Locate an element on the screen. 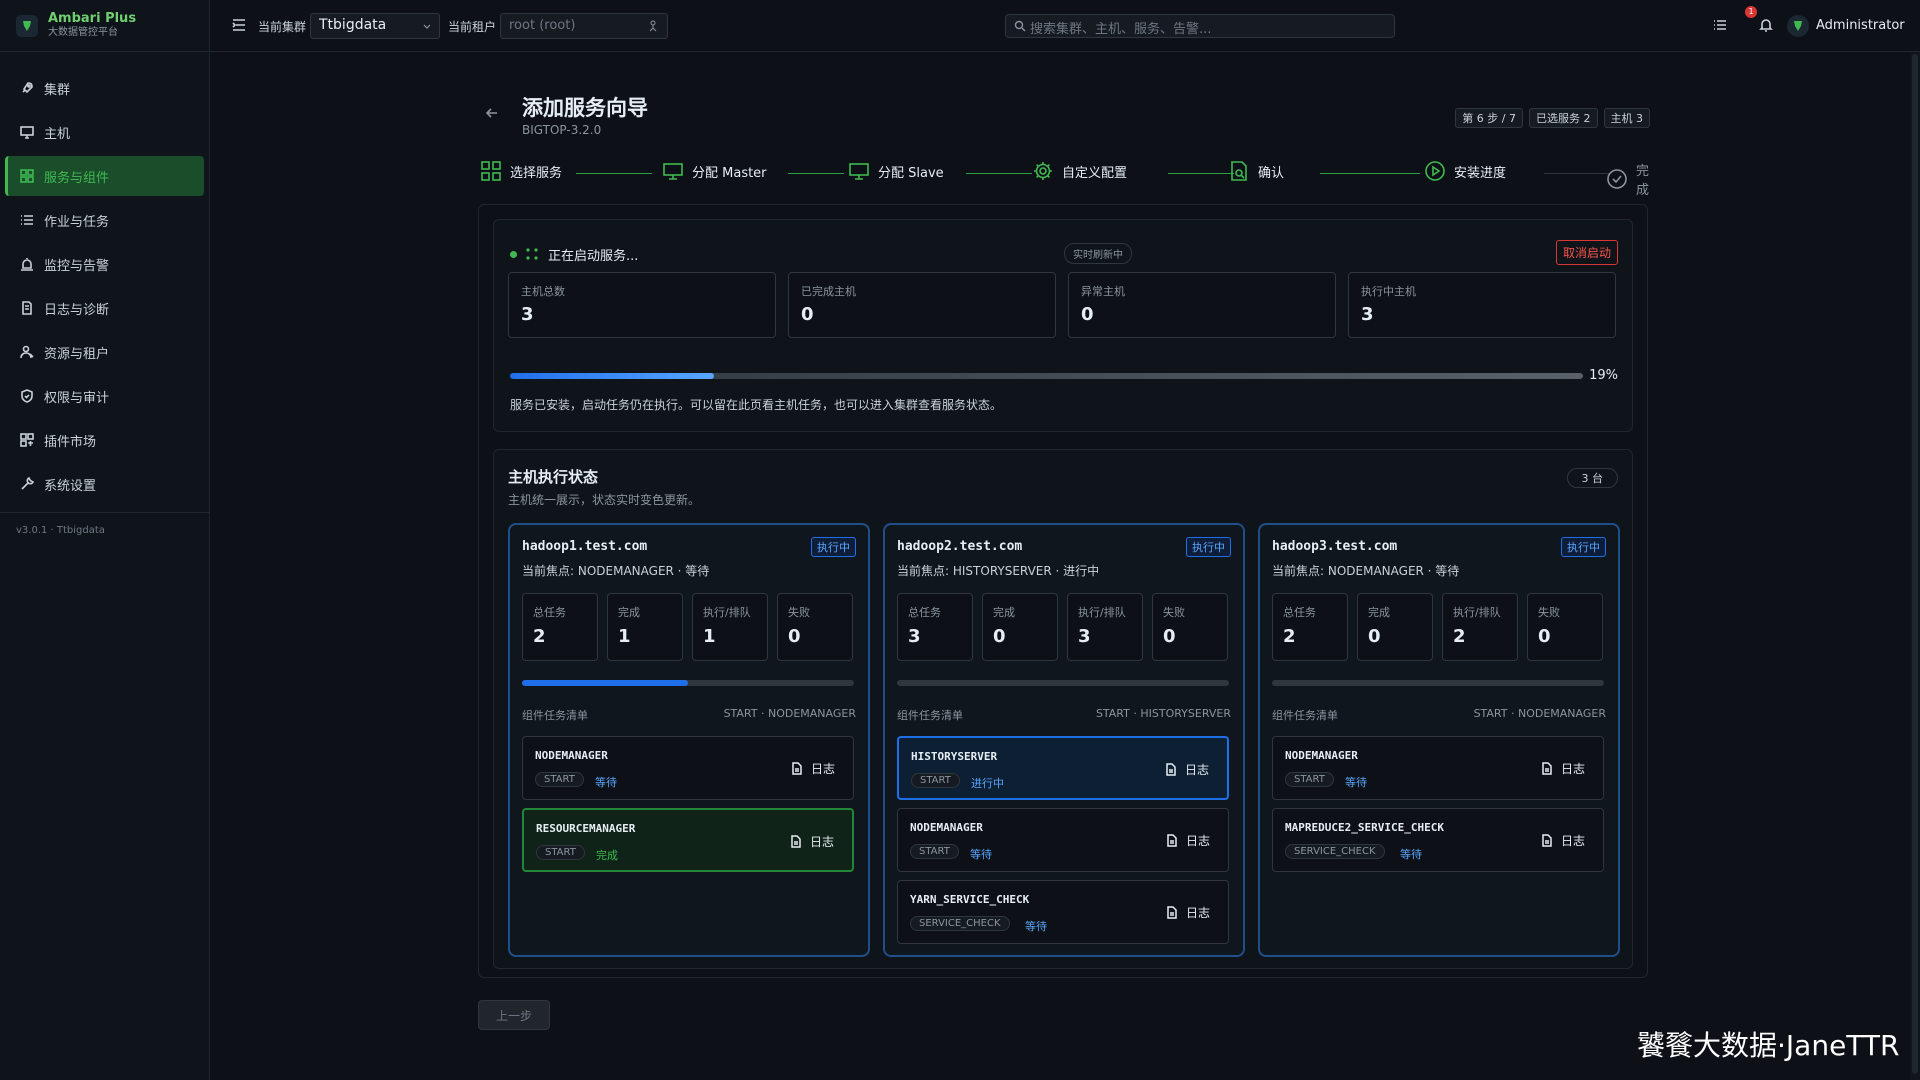 This screenshot has width=1920, height=1080. avatar is located at coordinates (1798, 26).